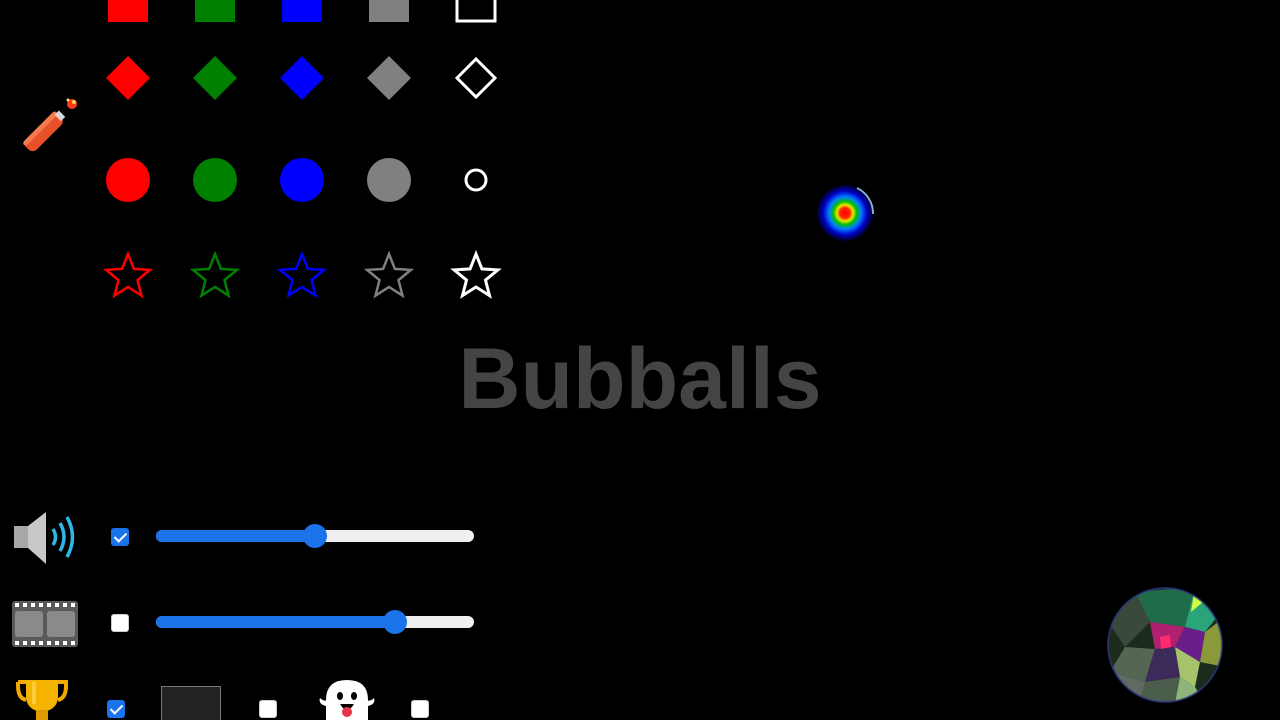 This screenshot has height=720, width=1280. I want to click on big-bubble, so click(1165, 645).